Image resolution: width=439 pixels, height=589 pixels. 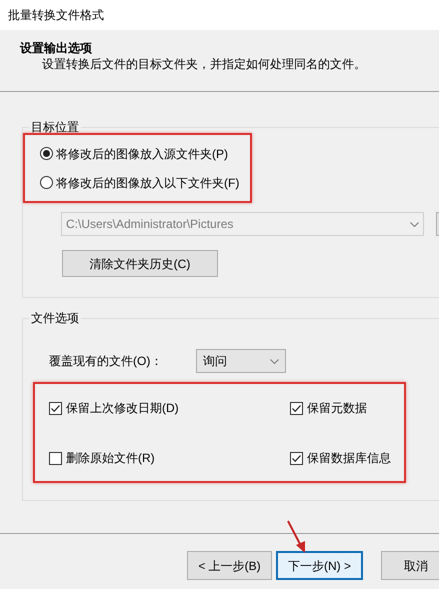 I want to click on group-legend: 目标位置, so click(x=55, y=127).